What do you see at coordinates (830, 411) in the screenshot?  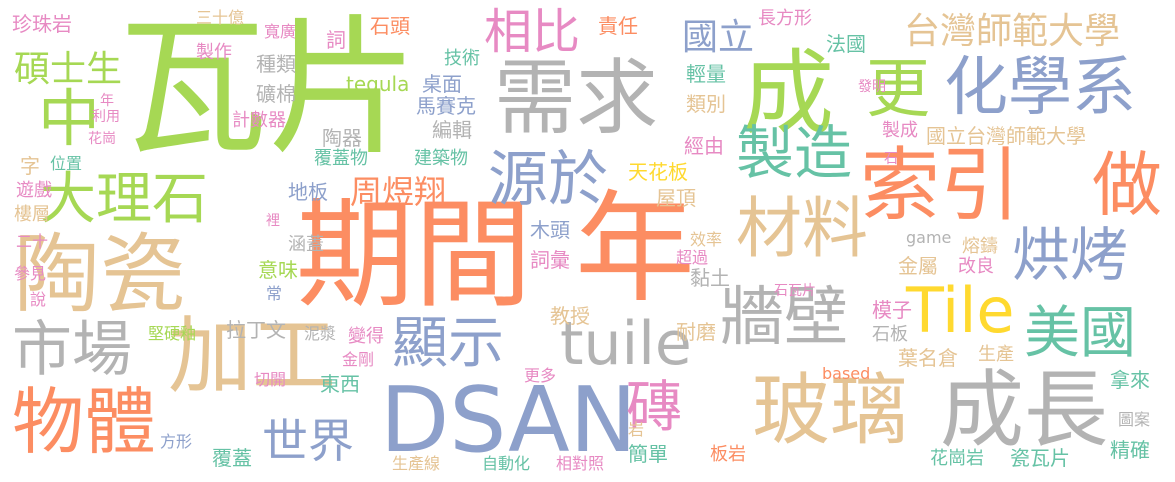 I see `word-玻璃: 玻璃` at bounding box center [830, 411].